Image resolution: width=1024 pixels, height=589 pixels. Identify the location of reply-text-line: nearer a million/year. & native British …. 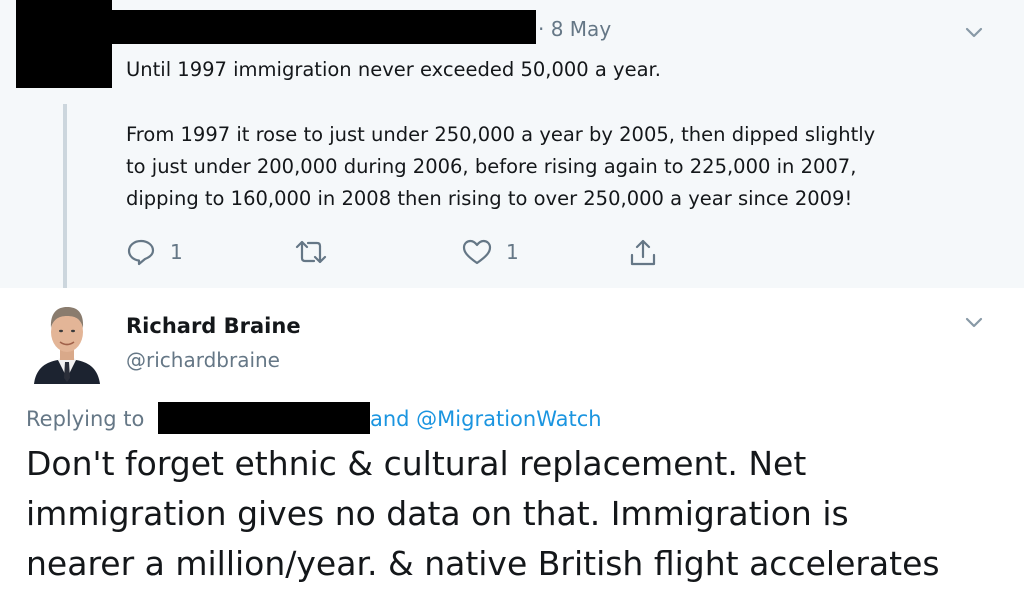
(483, 563).